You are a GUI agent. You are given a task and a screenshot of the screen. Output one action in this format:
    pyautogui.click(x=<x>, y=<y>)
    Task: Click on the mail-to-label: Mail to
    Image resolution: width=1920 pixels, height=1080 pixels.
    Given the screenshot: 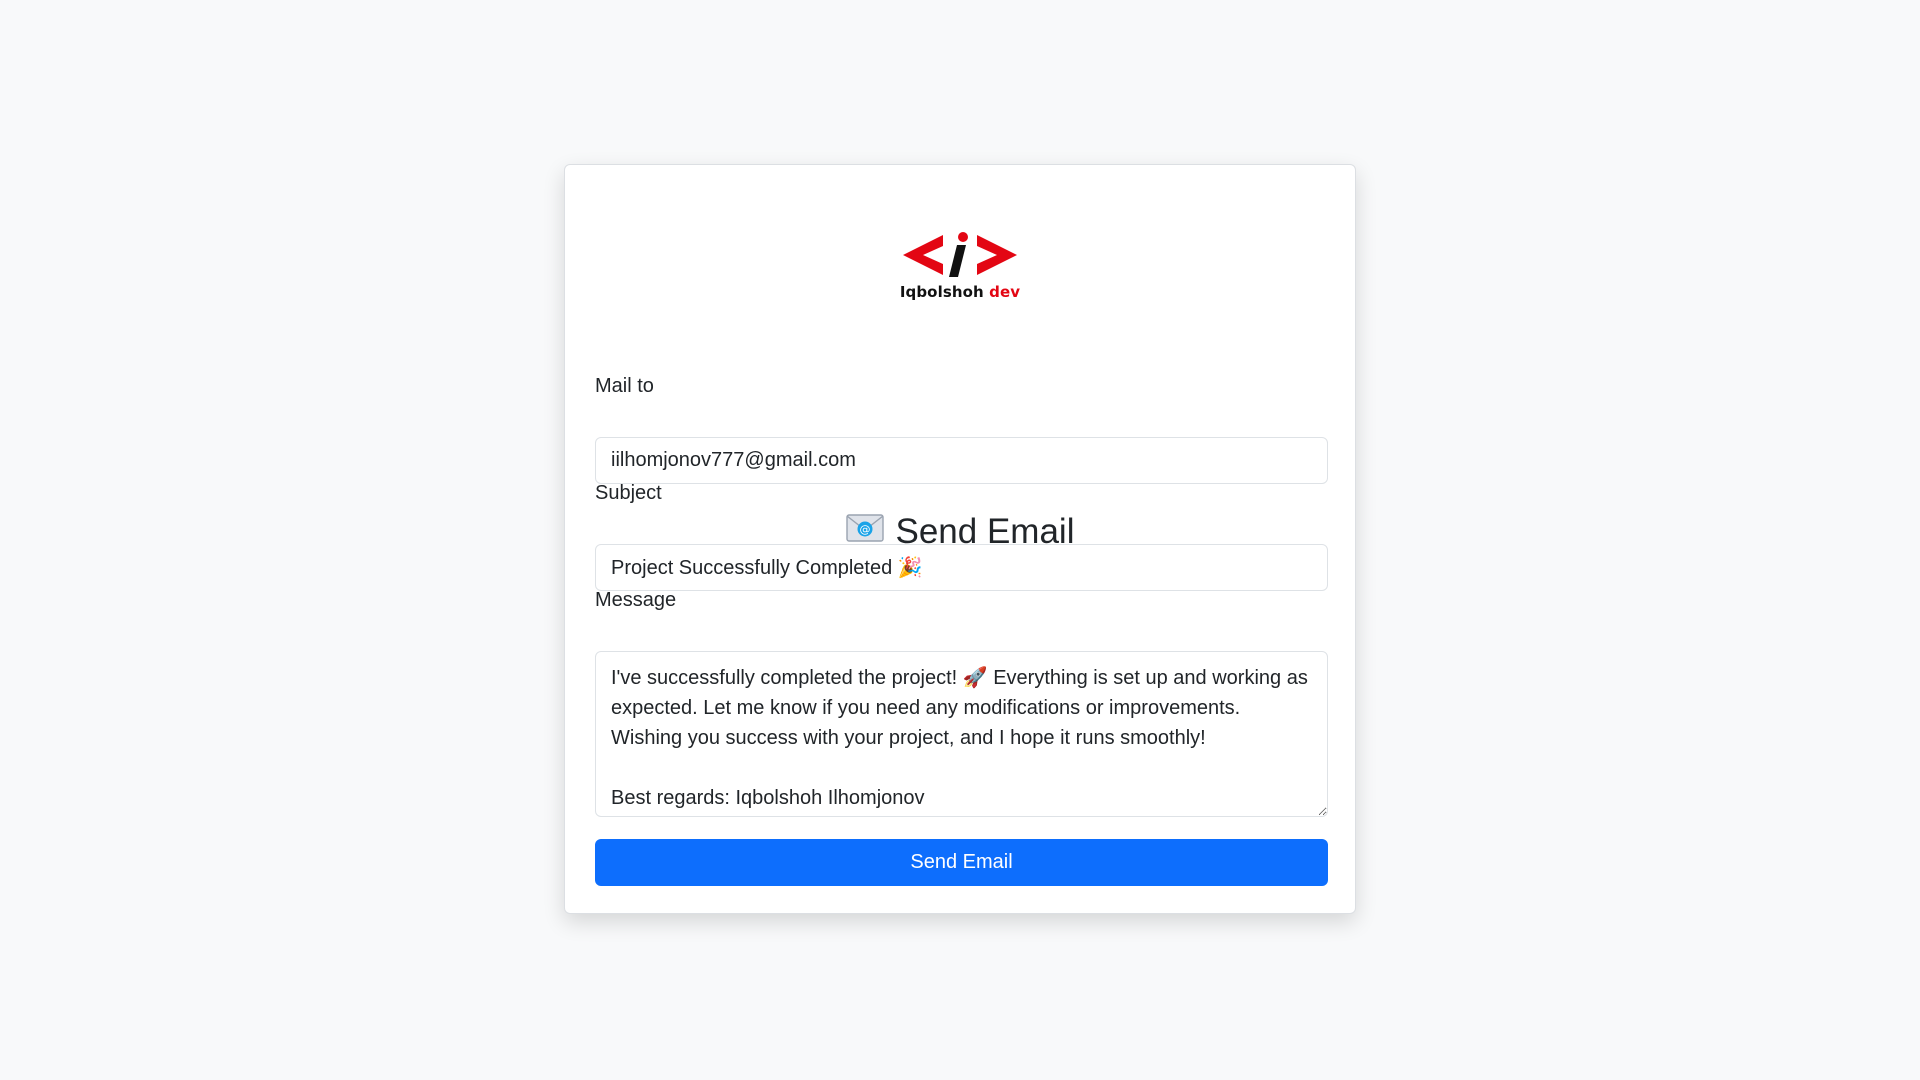 What is the action you would take?
    pyautogui.click(x=624, y=386)
    